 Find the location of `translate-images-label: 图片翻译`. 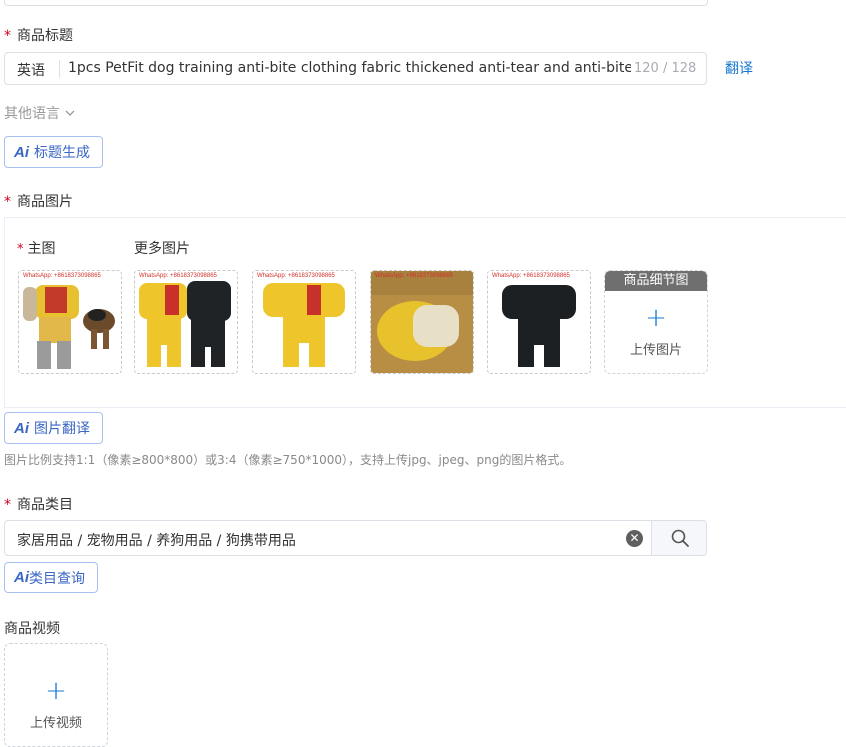

translate-images-label: 图片翻译 is located at coordinates (62, 429).